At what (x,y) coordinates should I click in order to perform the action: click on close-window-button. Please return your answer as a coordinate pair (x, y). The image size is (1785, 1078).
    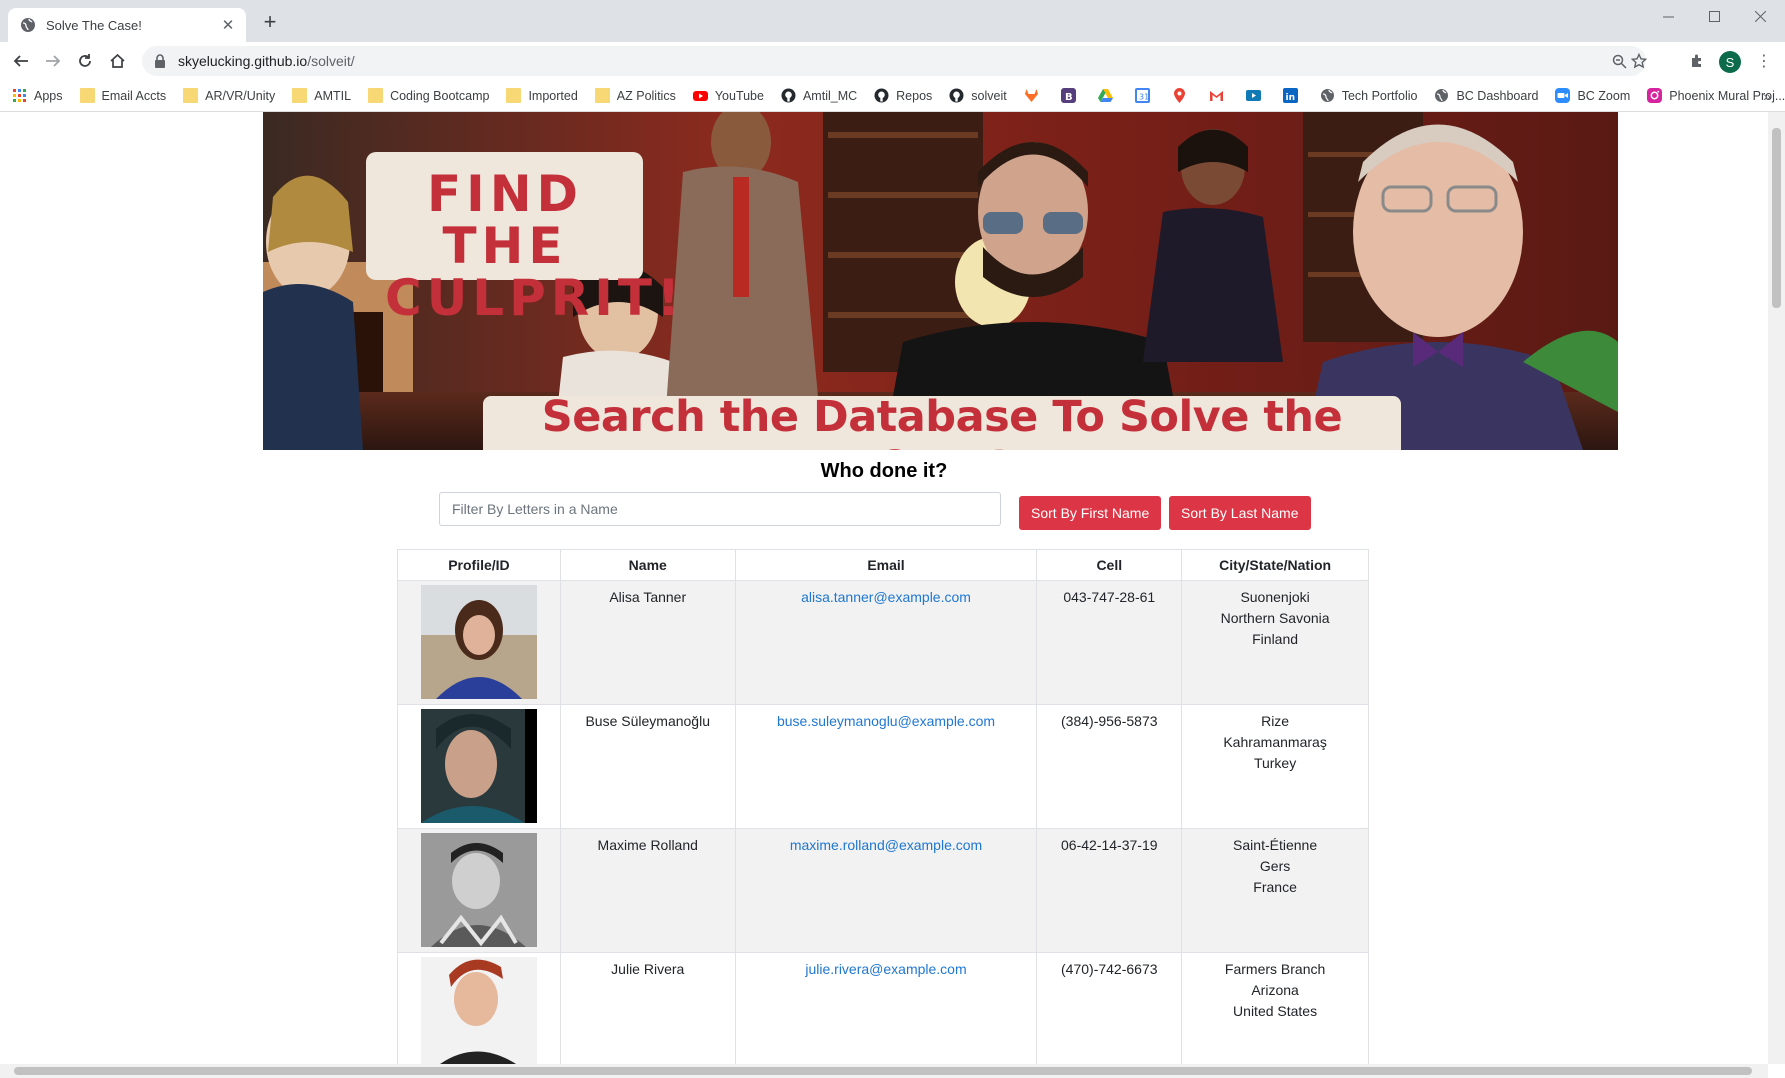
    Looking at the image, I should click on (1760, 16).